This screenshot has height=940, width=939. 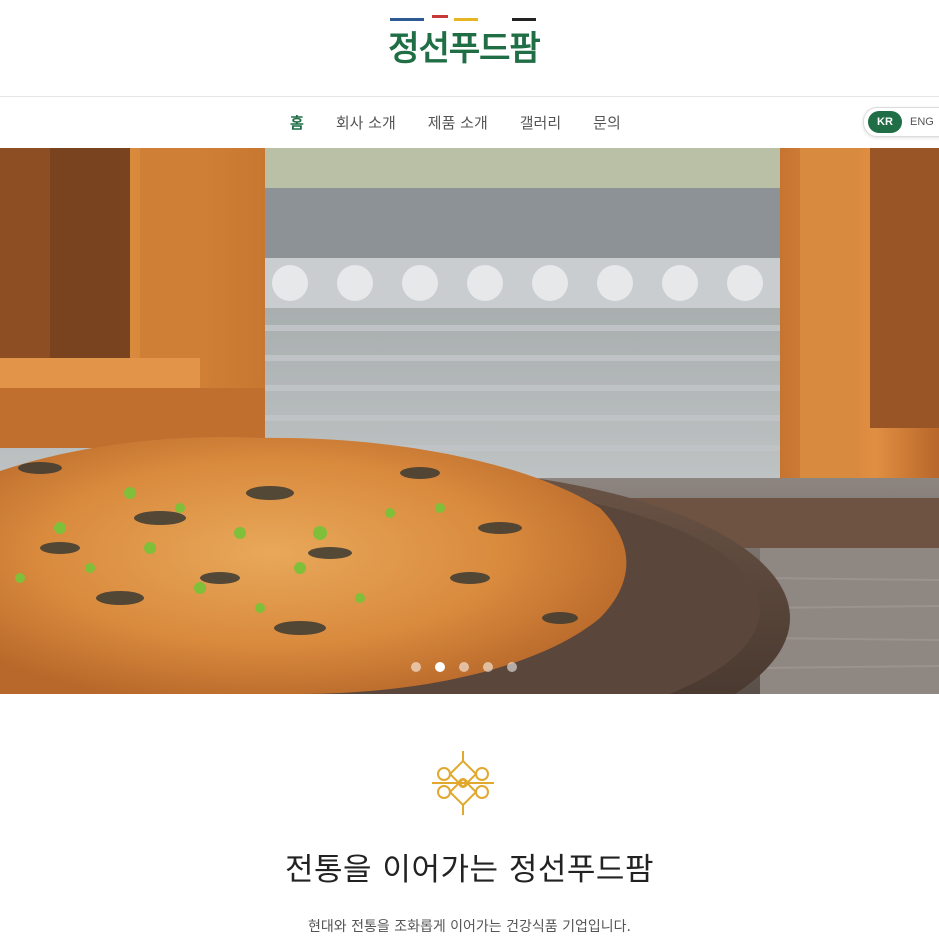 I want to click on main-nav: 홈 회사 소개 제품 소개 갤러리 문의 KR ENG, so click(x=469, y=122).